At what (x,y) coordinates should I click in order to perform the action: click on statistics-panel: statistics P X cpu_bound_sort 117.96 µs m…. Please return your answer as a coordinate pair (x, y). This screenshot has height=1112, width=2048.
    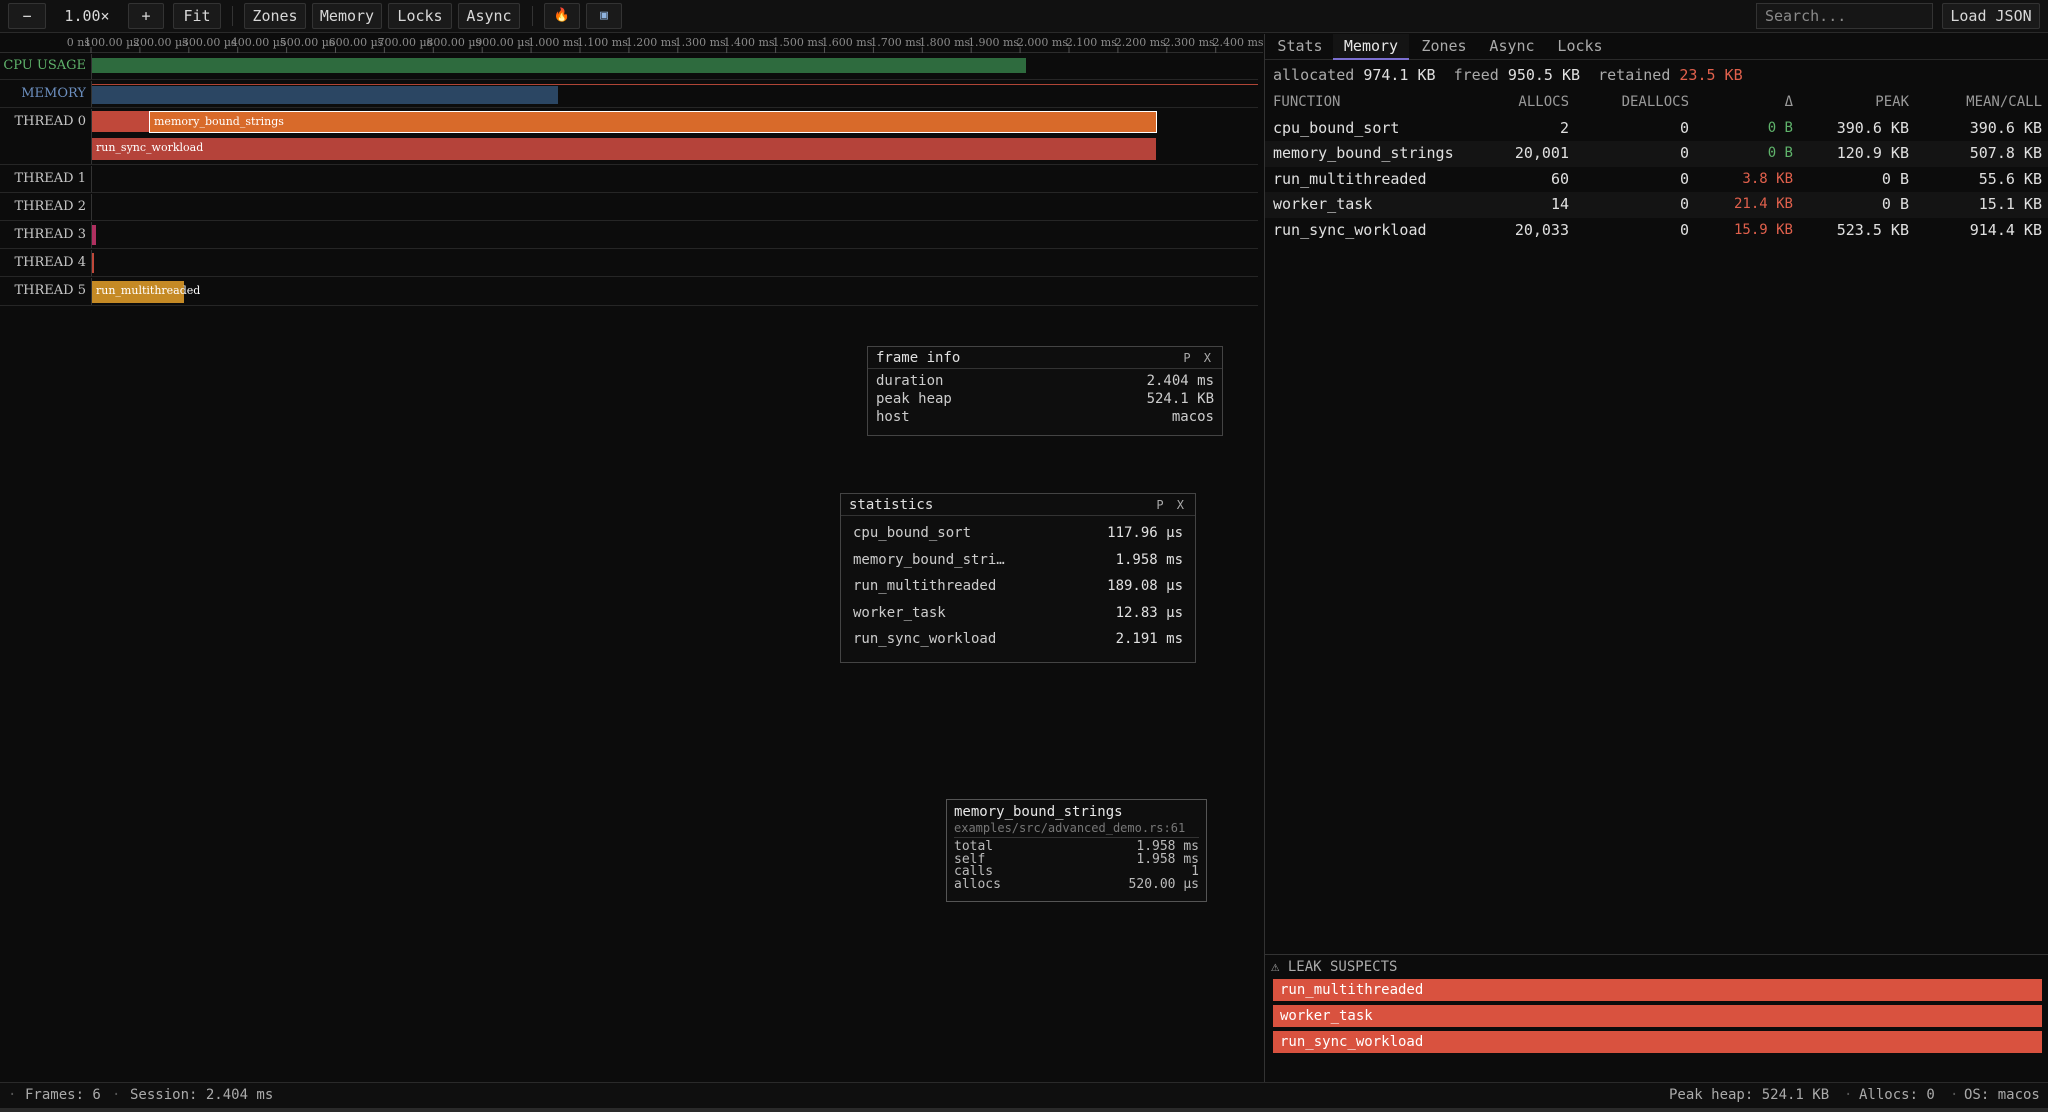
    Looking at the image, I should click on (1018, 578).